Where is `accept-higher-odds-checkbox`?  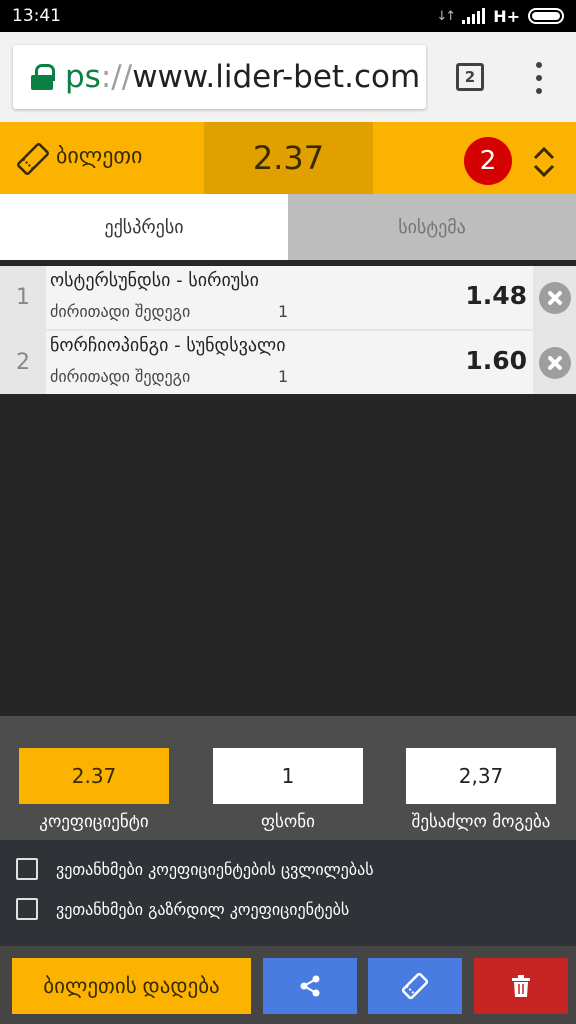
accept-higher-odds-checkbox is located at coordinates (27, 909).